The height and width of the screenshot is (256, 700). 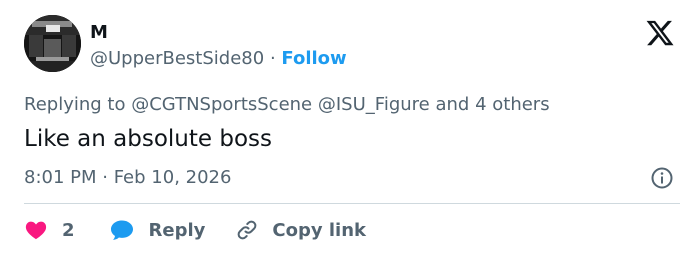 What do you see at coordinates (492, 104) in the screenshot?
I see `reply-context-others: and 4 others` at bounding box center [492, 104].